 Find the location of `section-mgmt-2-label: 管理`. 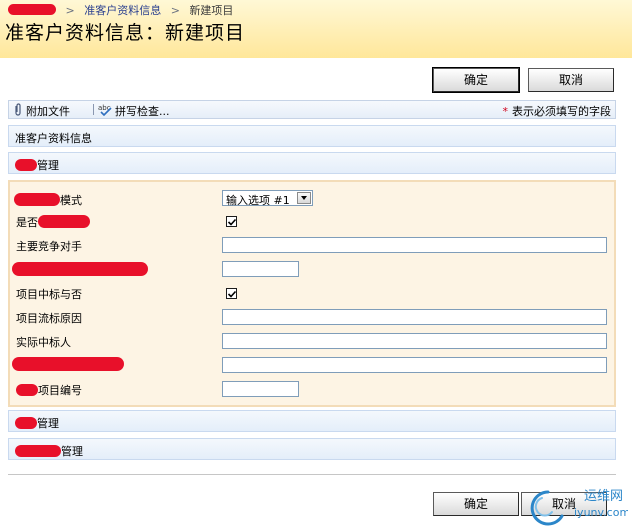

section-mgmt-2-label: 管理 is located at coordinates (37, 423).